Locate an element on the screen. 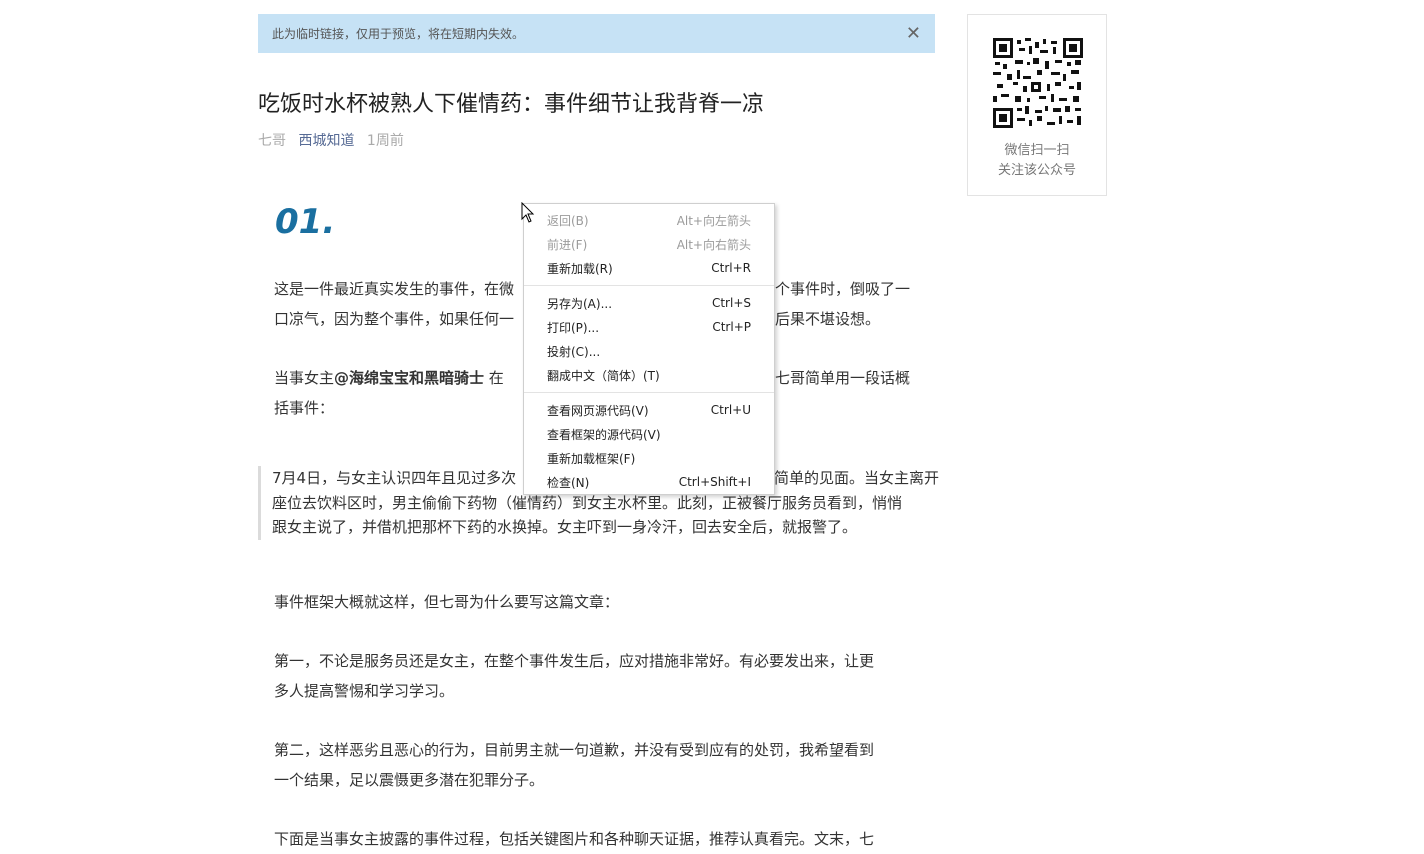 This screenshot has width=1424, height=854. article-meta: 七哥 西城知道 1周前 is located at coordinates (331, 140).